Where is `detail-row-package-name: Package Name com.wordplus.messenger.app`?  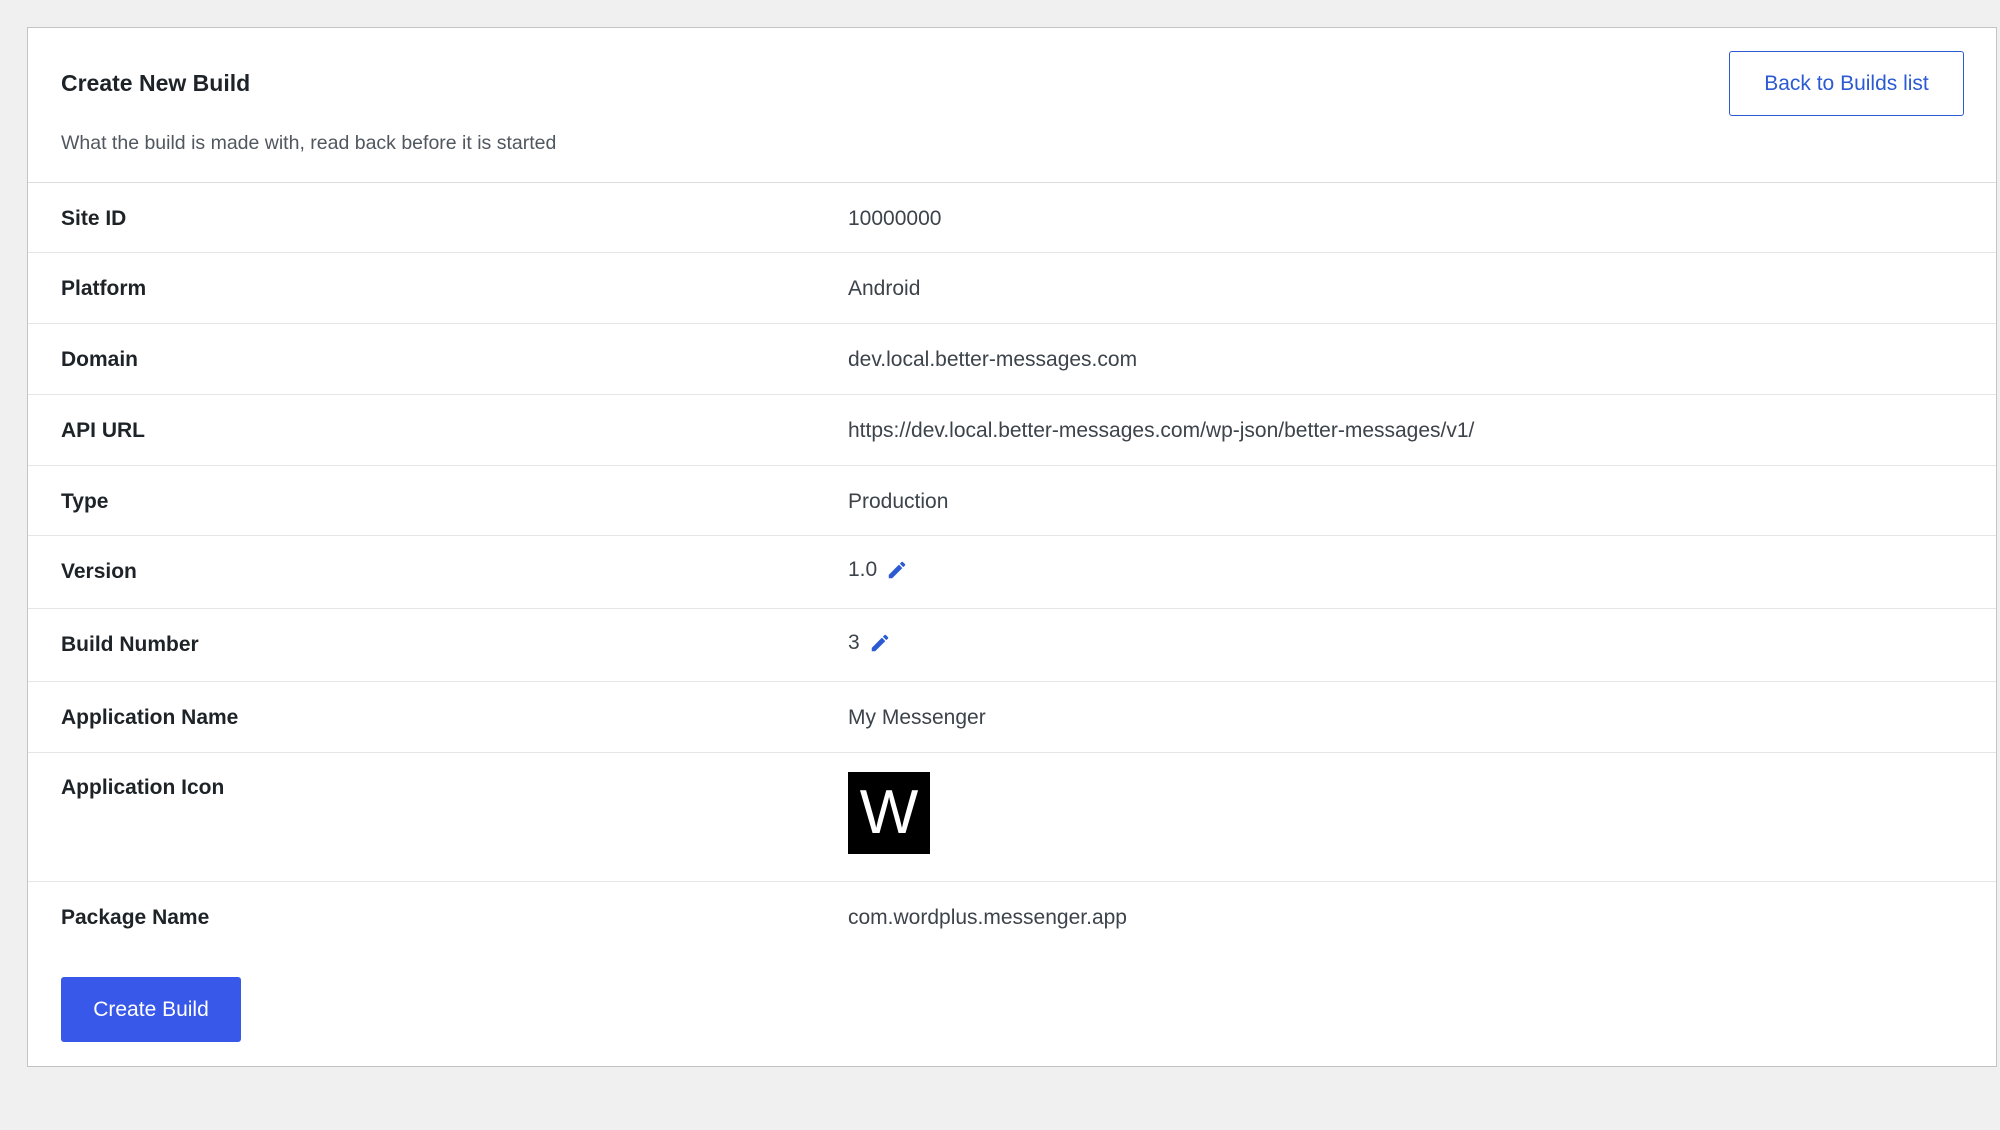
detail-row-package-name: Package Name com.wordplus.messenger.app is located at coordinates (1012, 917).